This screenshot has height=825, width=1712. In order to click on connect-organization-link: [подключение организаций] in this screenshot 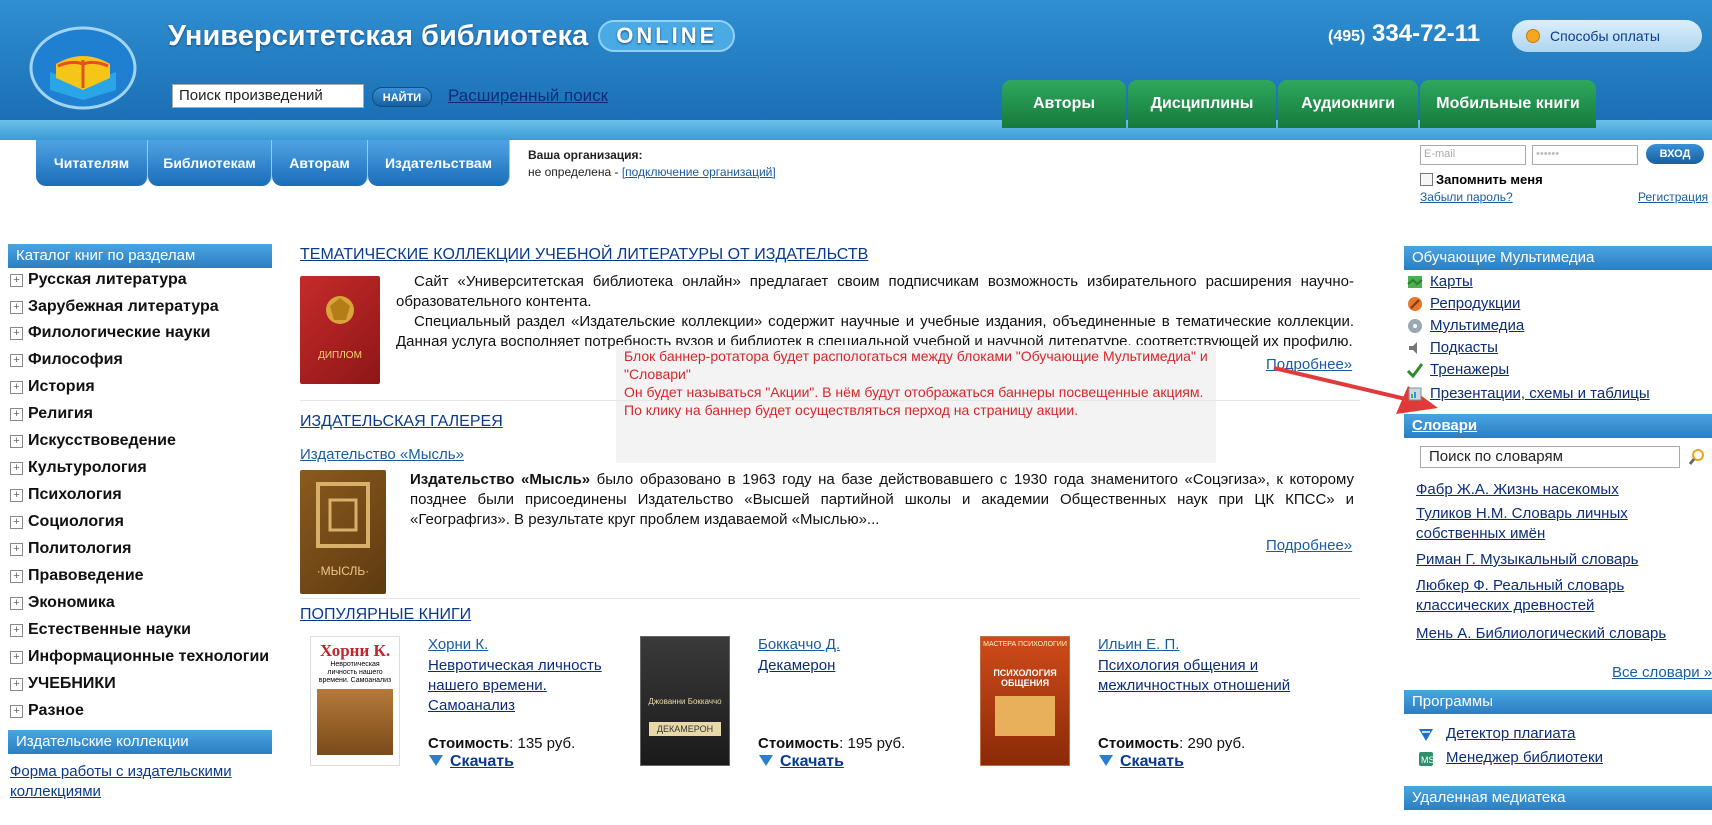, I will do `click(699, 172)`.